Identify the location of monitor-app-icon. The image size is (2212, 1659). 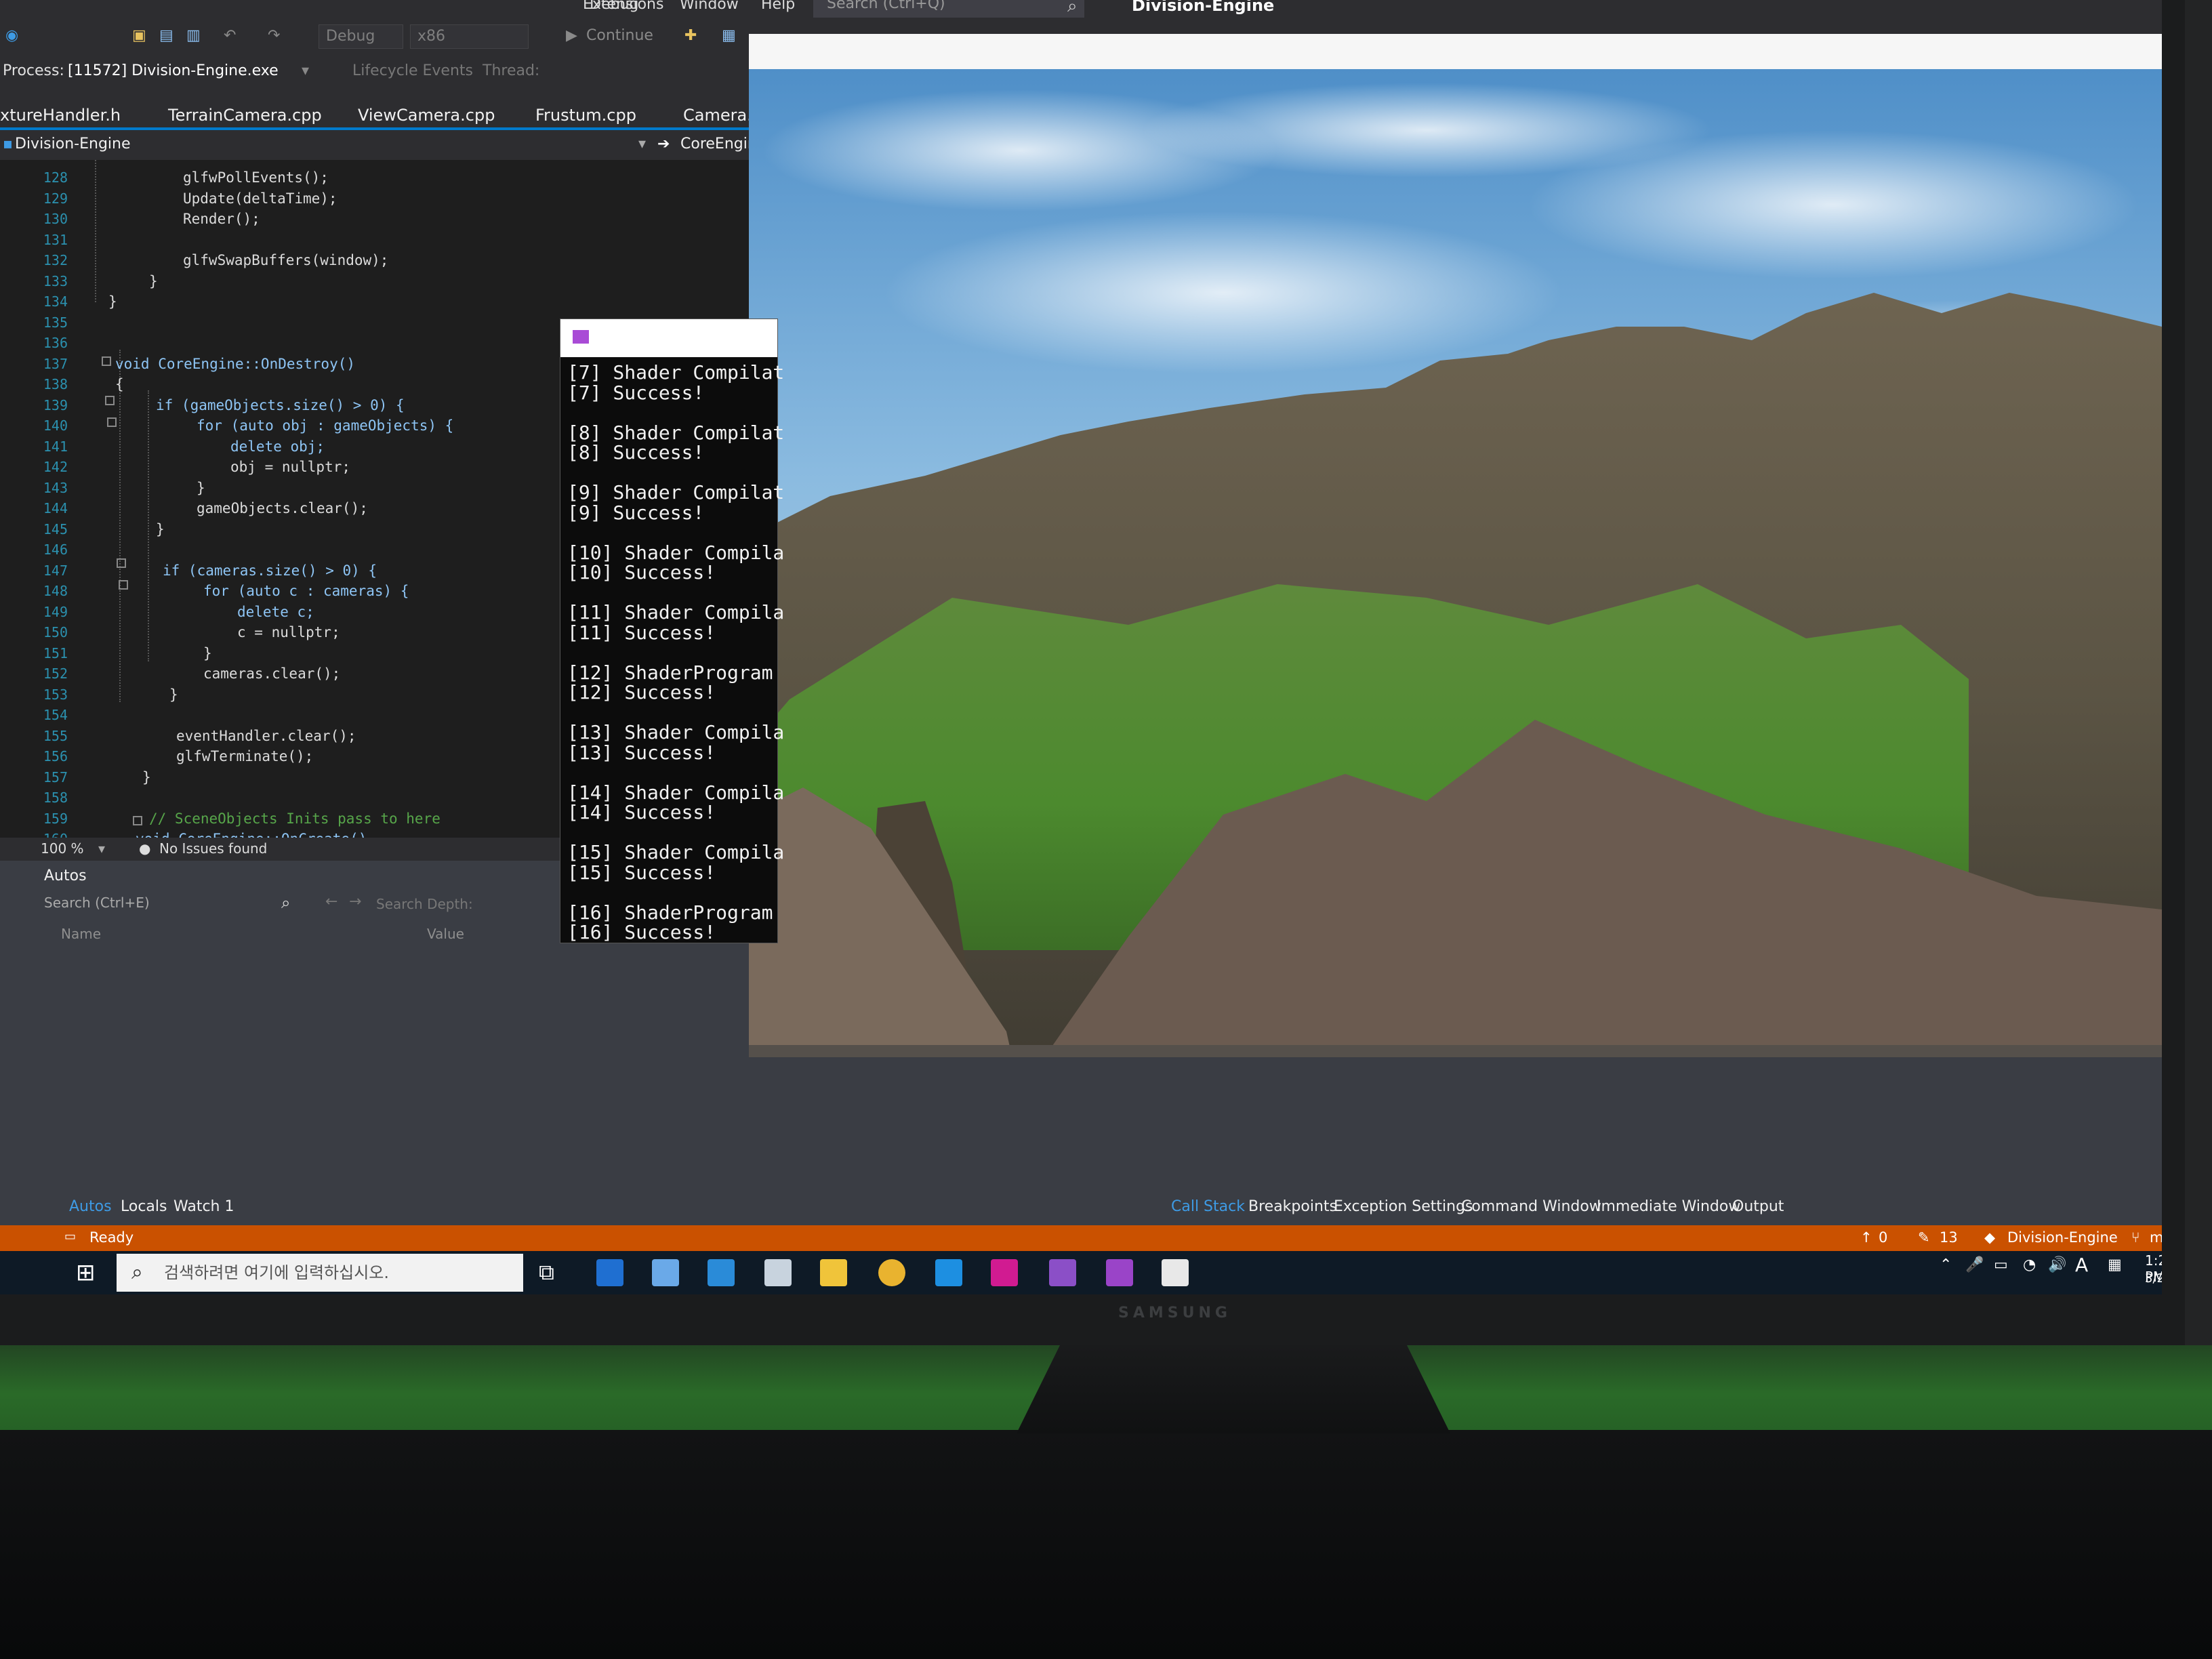
(778, 1272).